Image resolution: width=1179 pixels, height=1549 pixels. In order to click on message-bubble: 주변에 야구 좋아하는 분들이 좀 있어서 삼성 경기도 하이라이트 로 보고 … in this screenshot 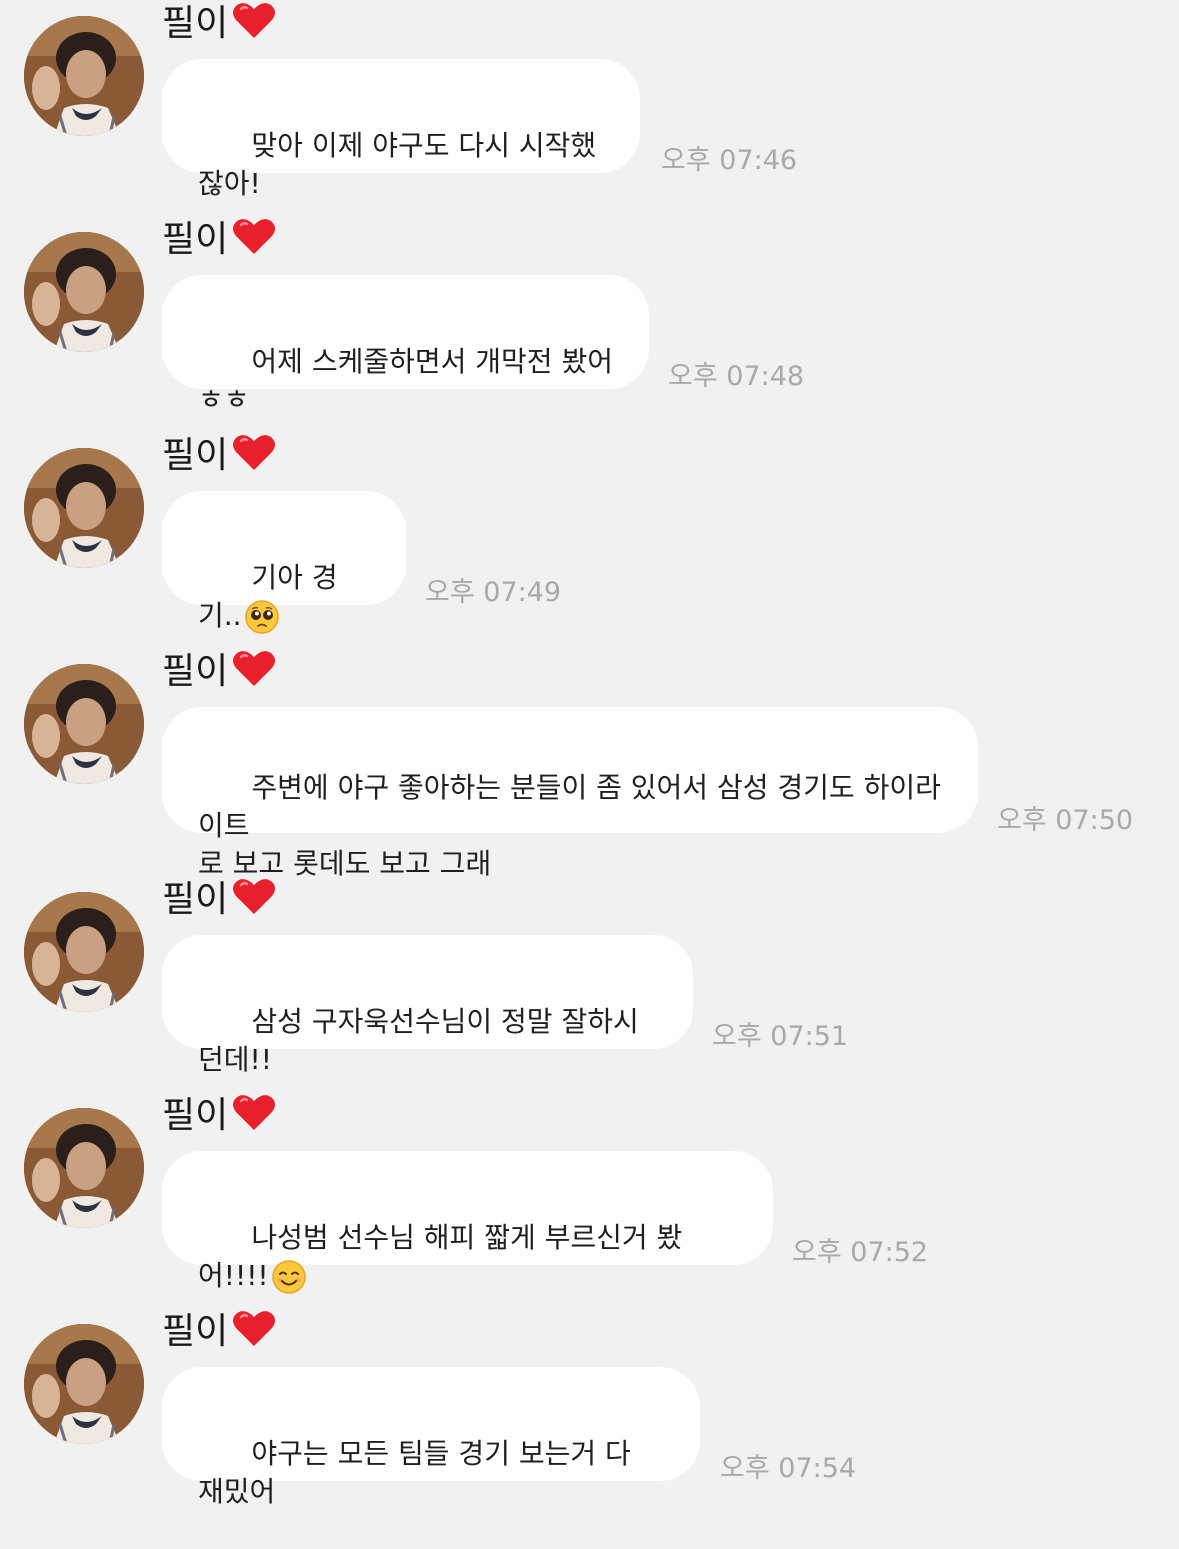, I will do `click(570, 793)`.